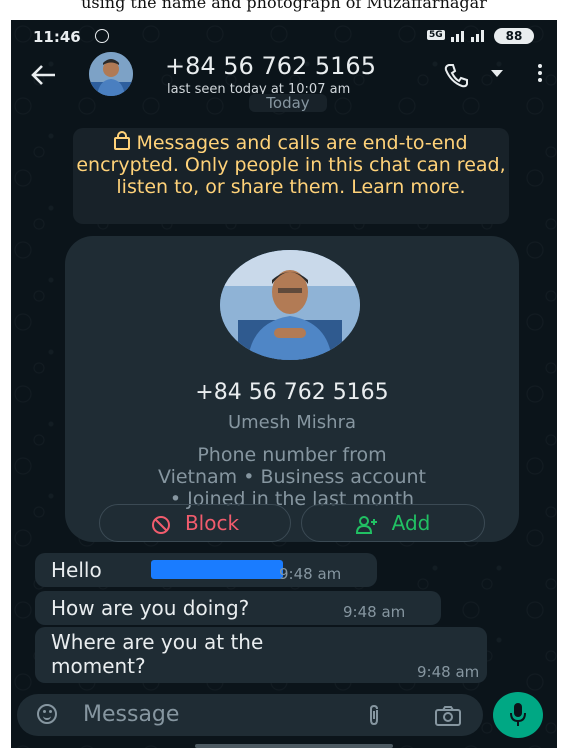 The height and width of the screenshot is (748, 568). Describe the element at coordinates (294, 746) in the screenshot. I see `gesture-nav-bar` at that location.